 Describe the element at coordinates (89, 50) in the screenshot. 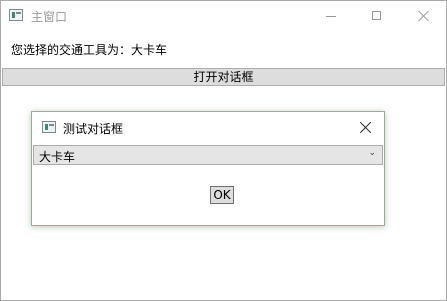

I see `selection-label: 您选择的交通工具为：大卡车` at that location.